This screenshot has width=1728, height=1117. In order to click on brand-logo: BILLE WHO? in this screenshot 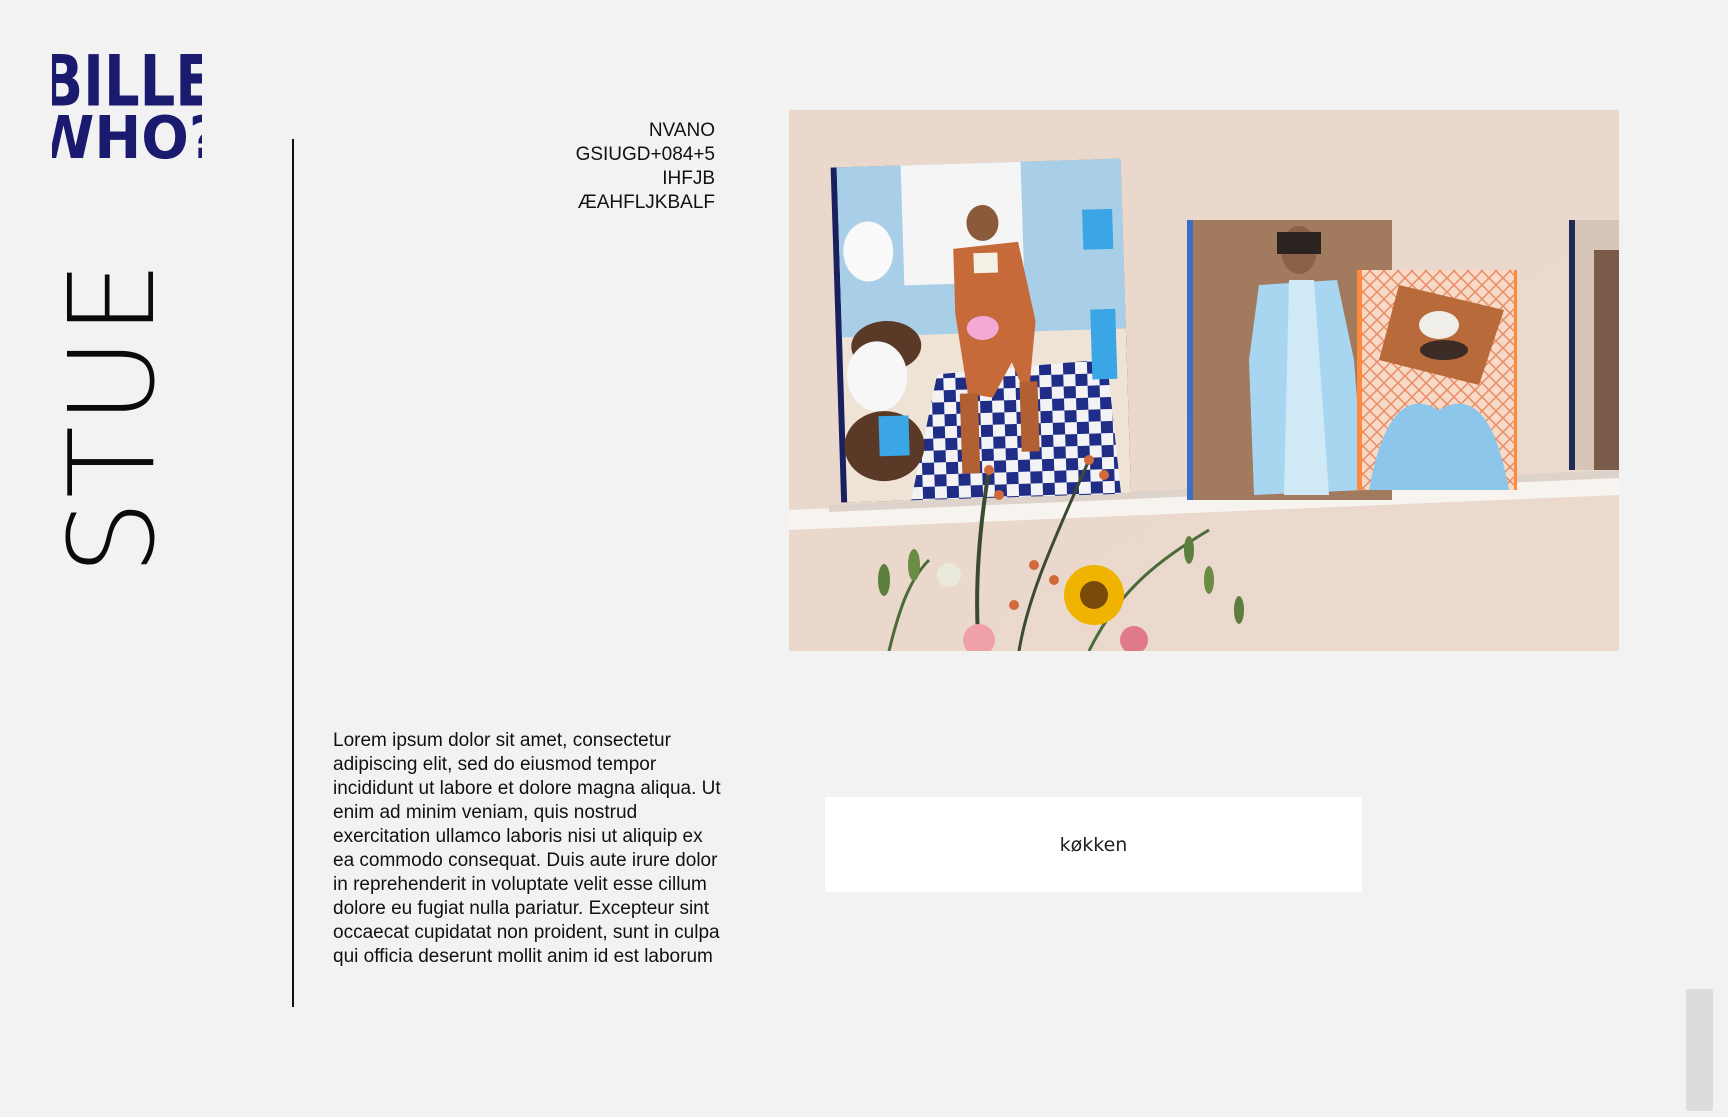, I will do `click(127, 110)`.